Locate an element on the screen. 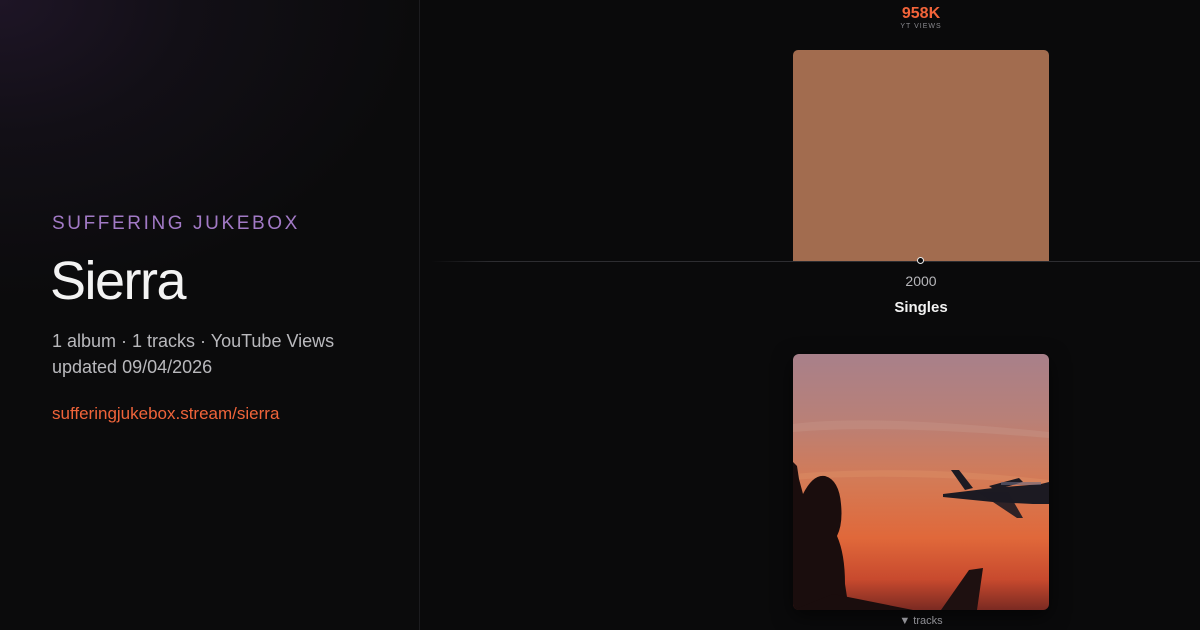  album-cover is located at coordinates (921, 482).